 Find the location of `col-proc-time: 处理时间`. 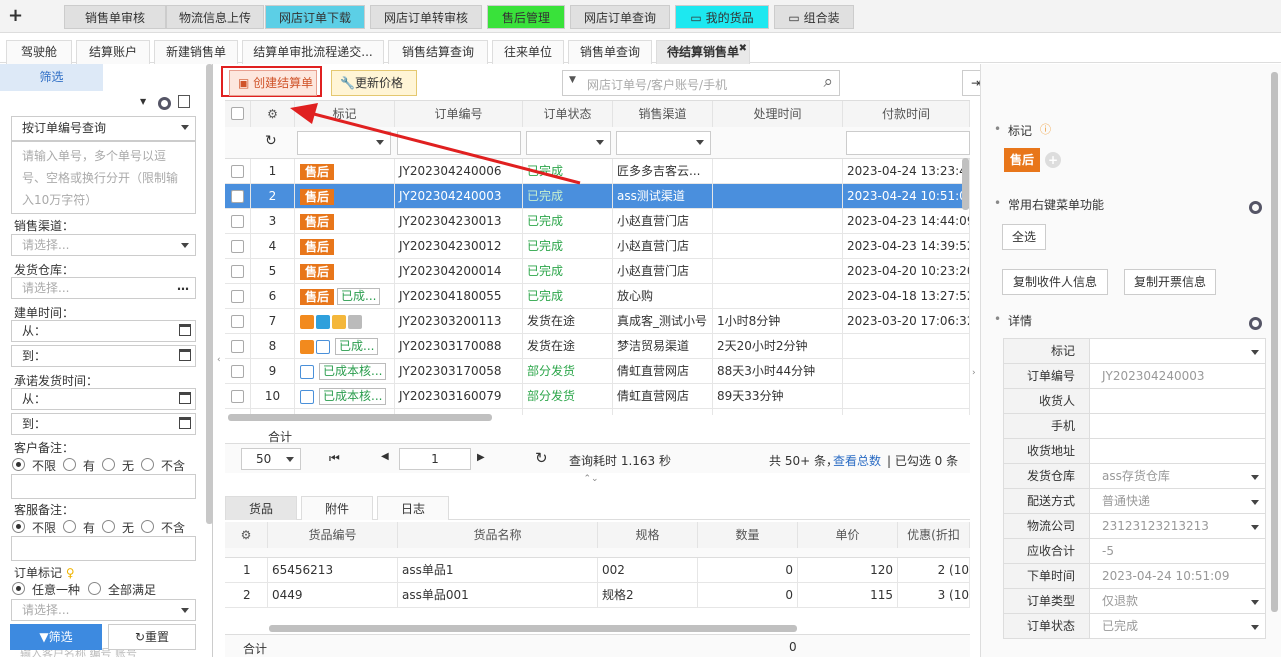

col-proc-time: 处理时间 is located at coordinates (778, 114).